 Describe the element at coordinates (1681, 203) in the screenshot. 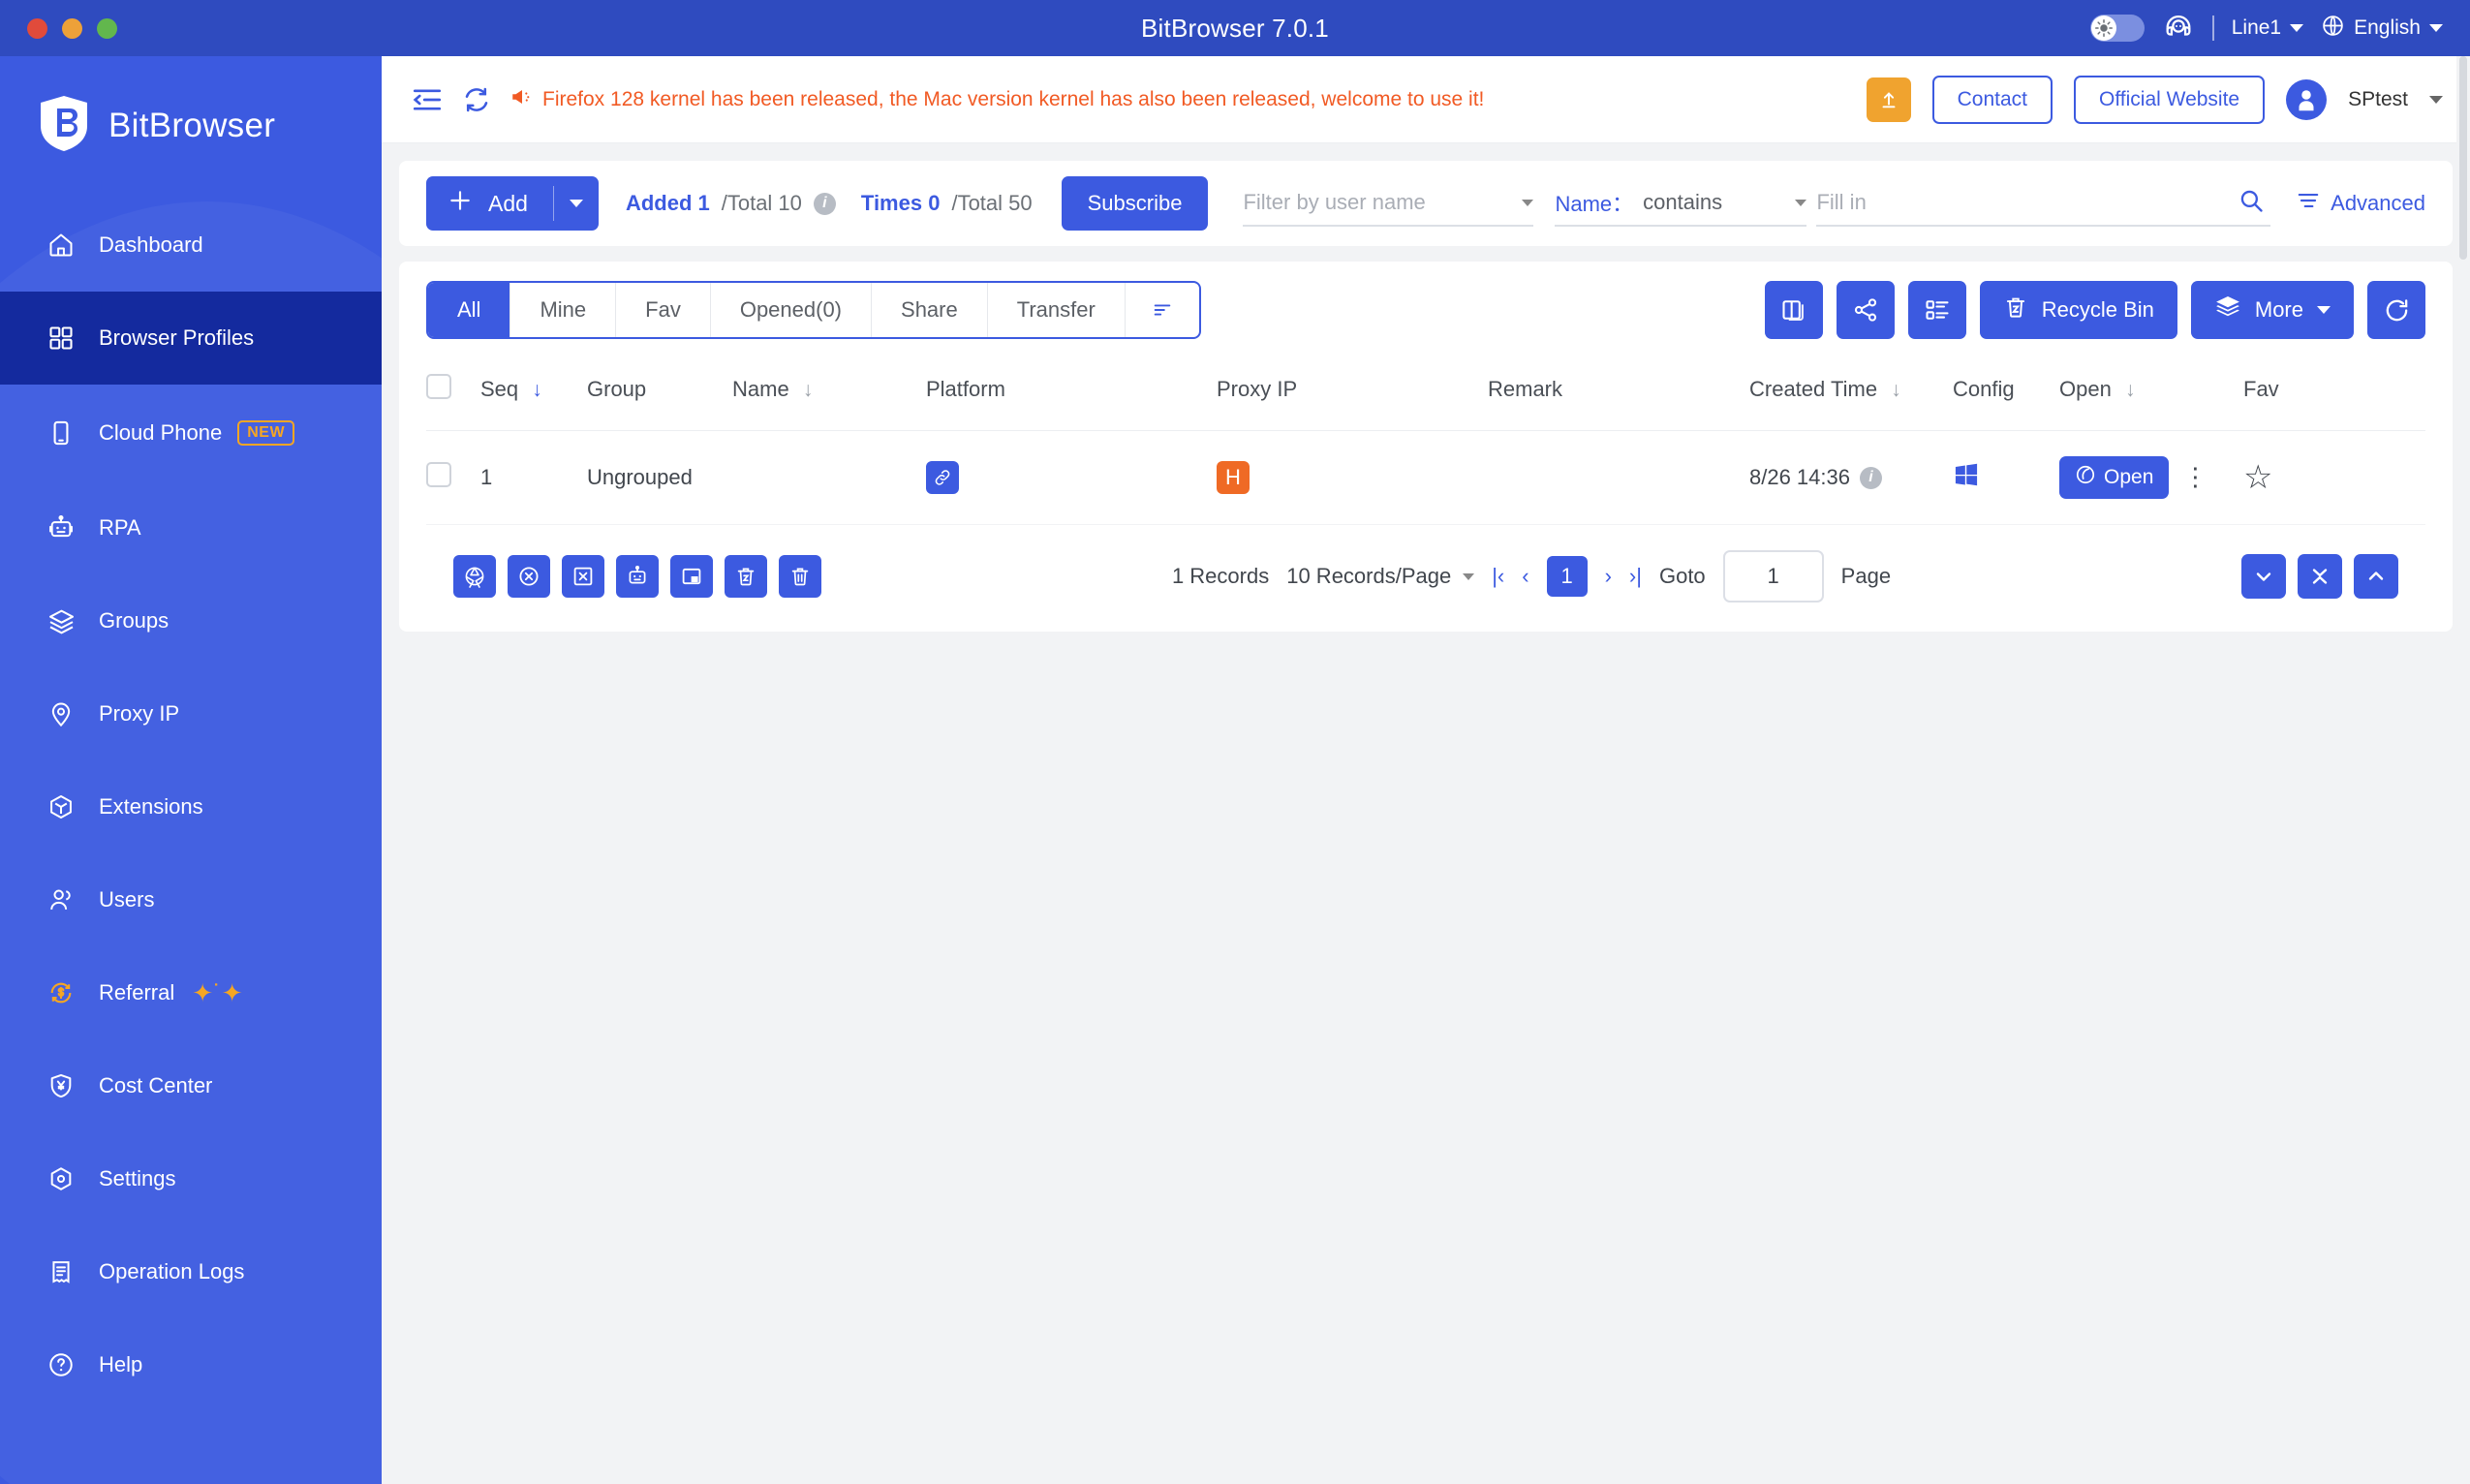

I see `name-condition-select: Name： contains` at that location.